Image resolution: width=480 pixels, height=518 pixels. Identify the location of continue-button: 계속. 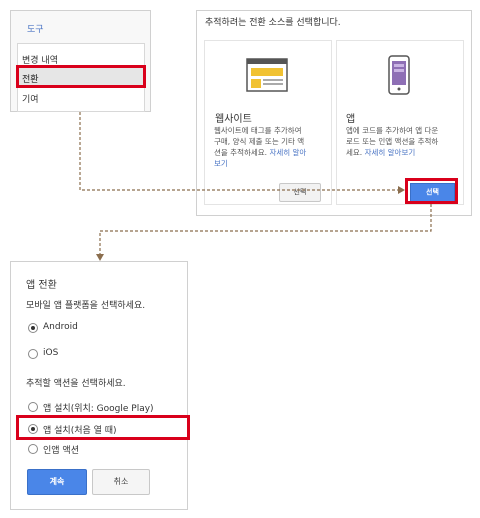
(57, 482).